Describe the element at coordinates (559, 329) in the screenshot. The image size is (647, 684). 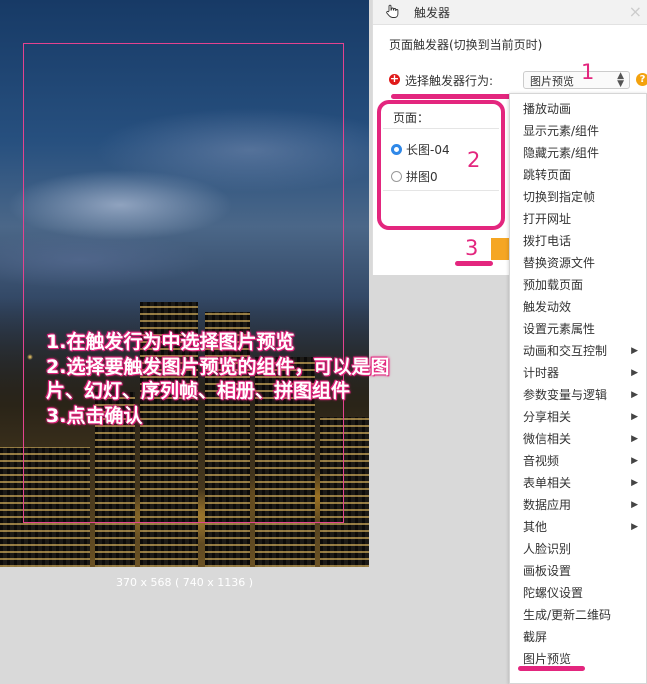
I see `menu-item-label: 设置元素属性` at that location.